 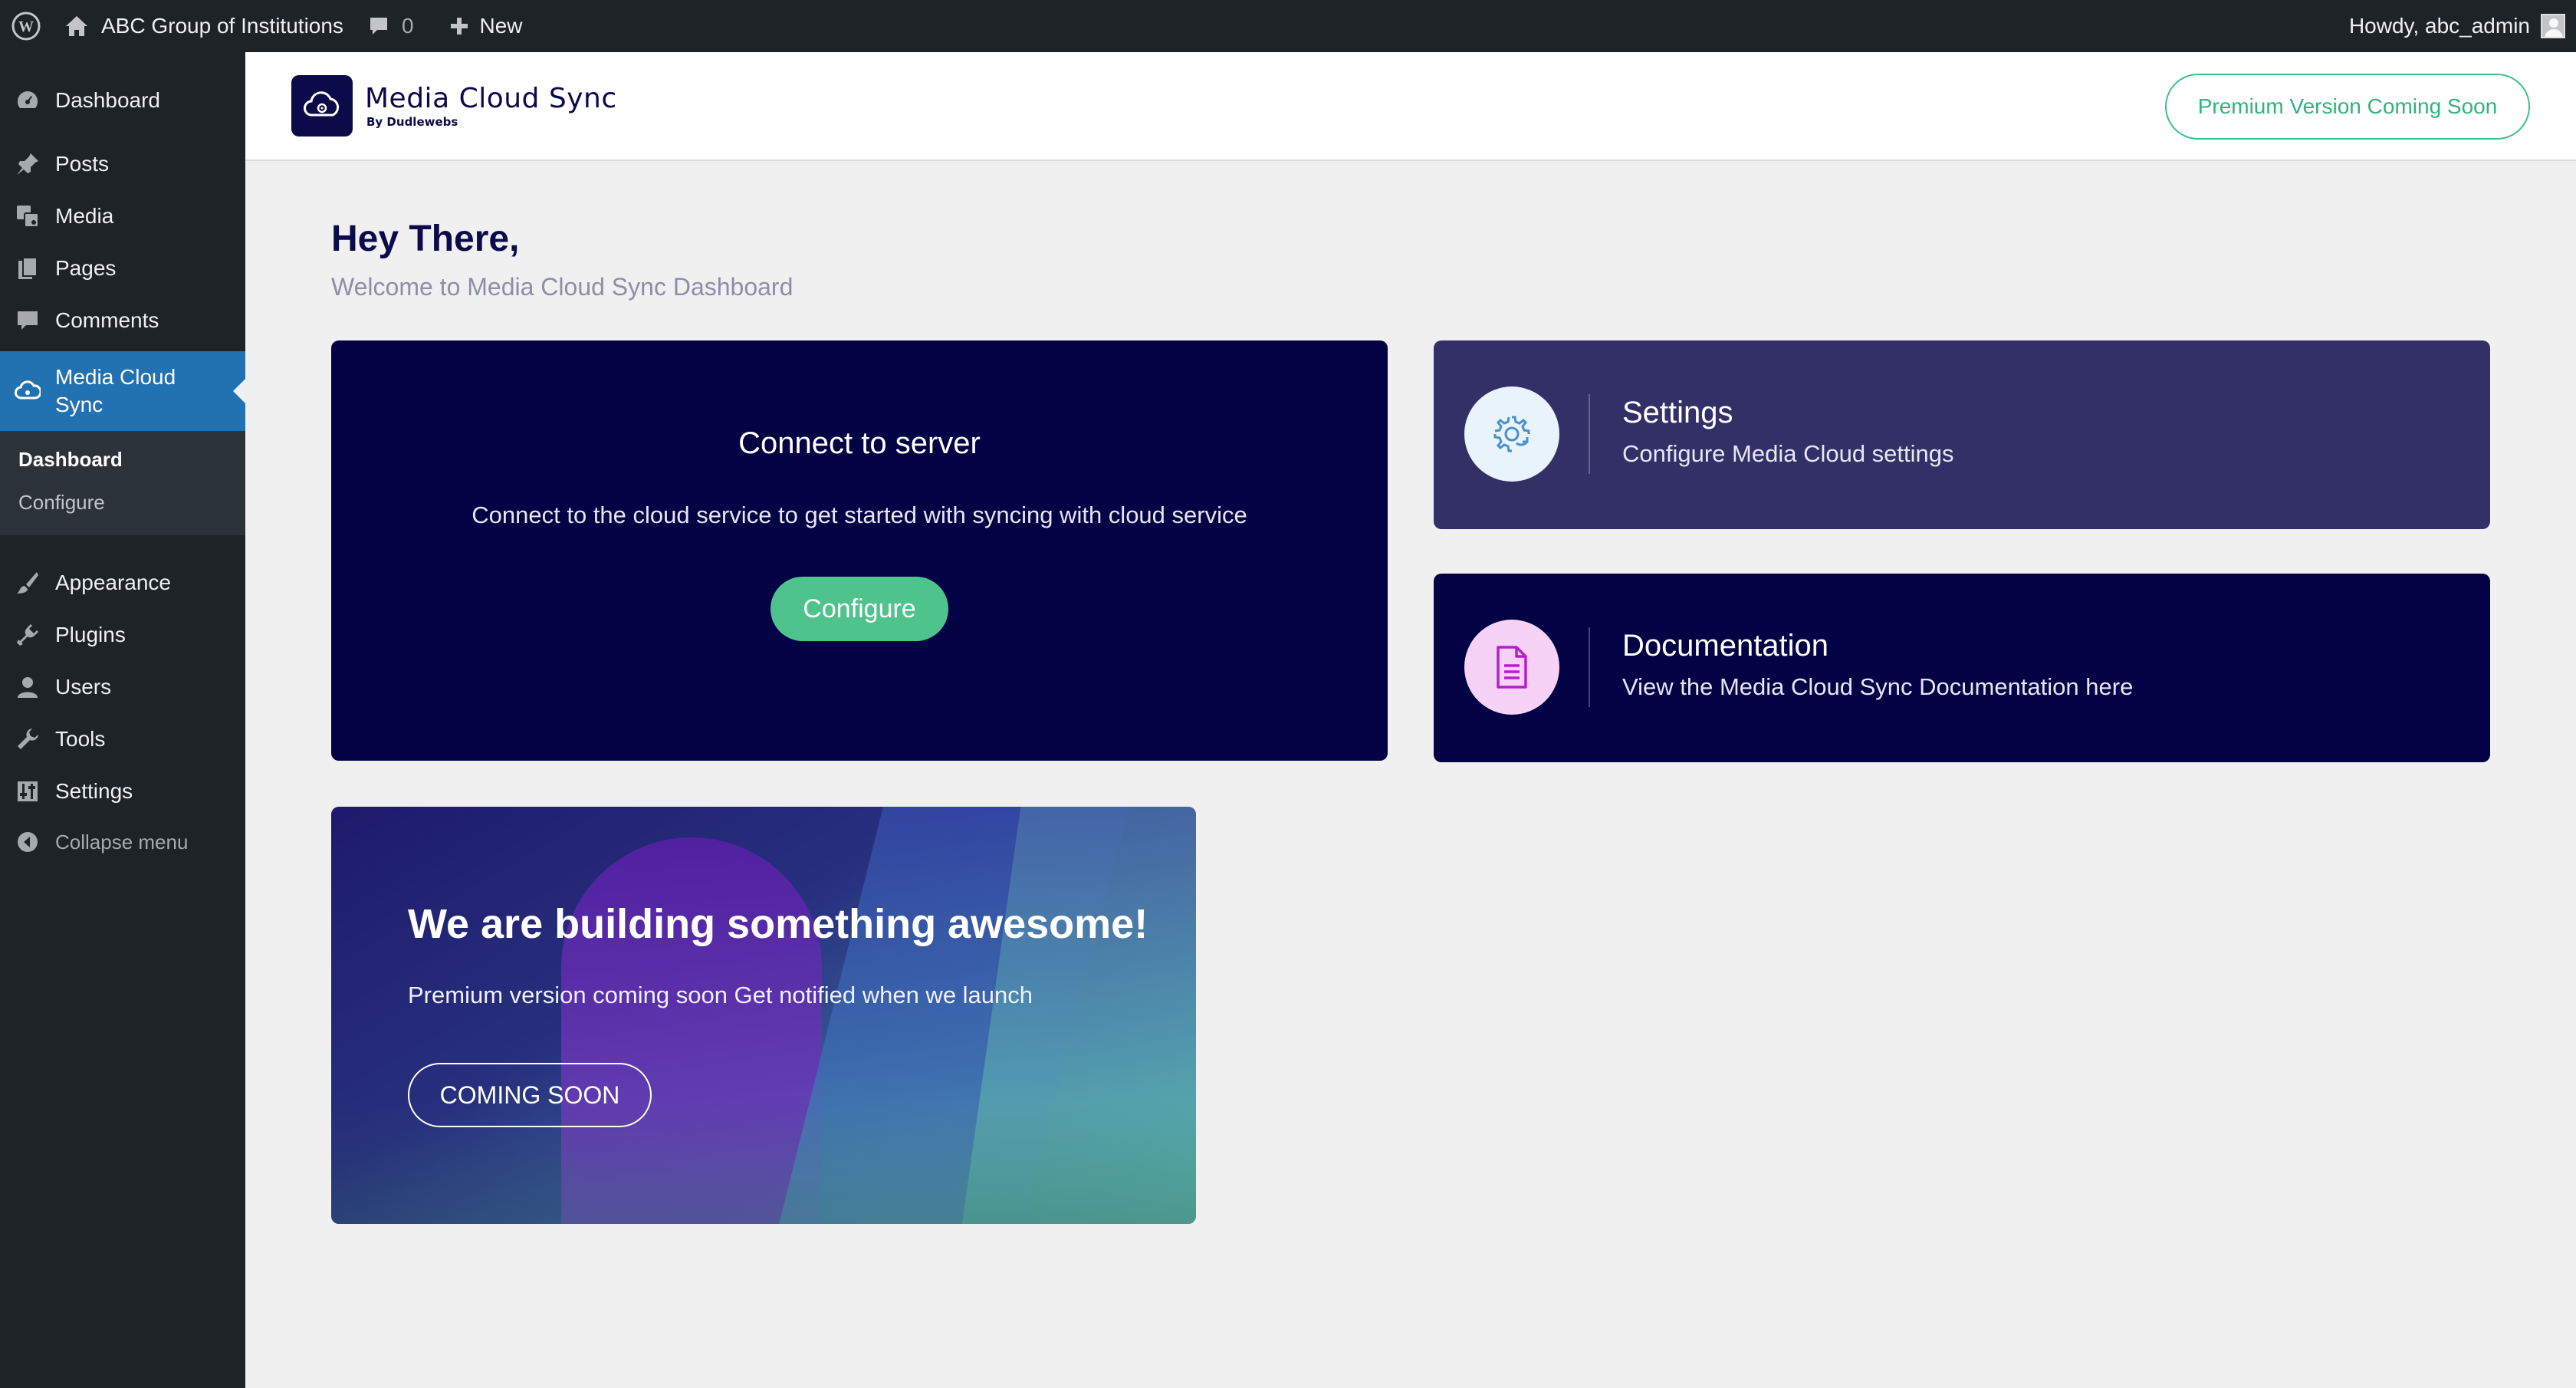 I want to click on wordpress-logo-icon: W, so click(x=27, y=26).